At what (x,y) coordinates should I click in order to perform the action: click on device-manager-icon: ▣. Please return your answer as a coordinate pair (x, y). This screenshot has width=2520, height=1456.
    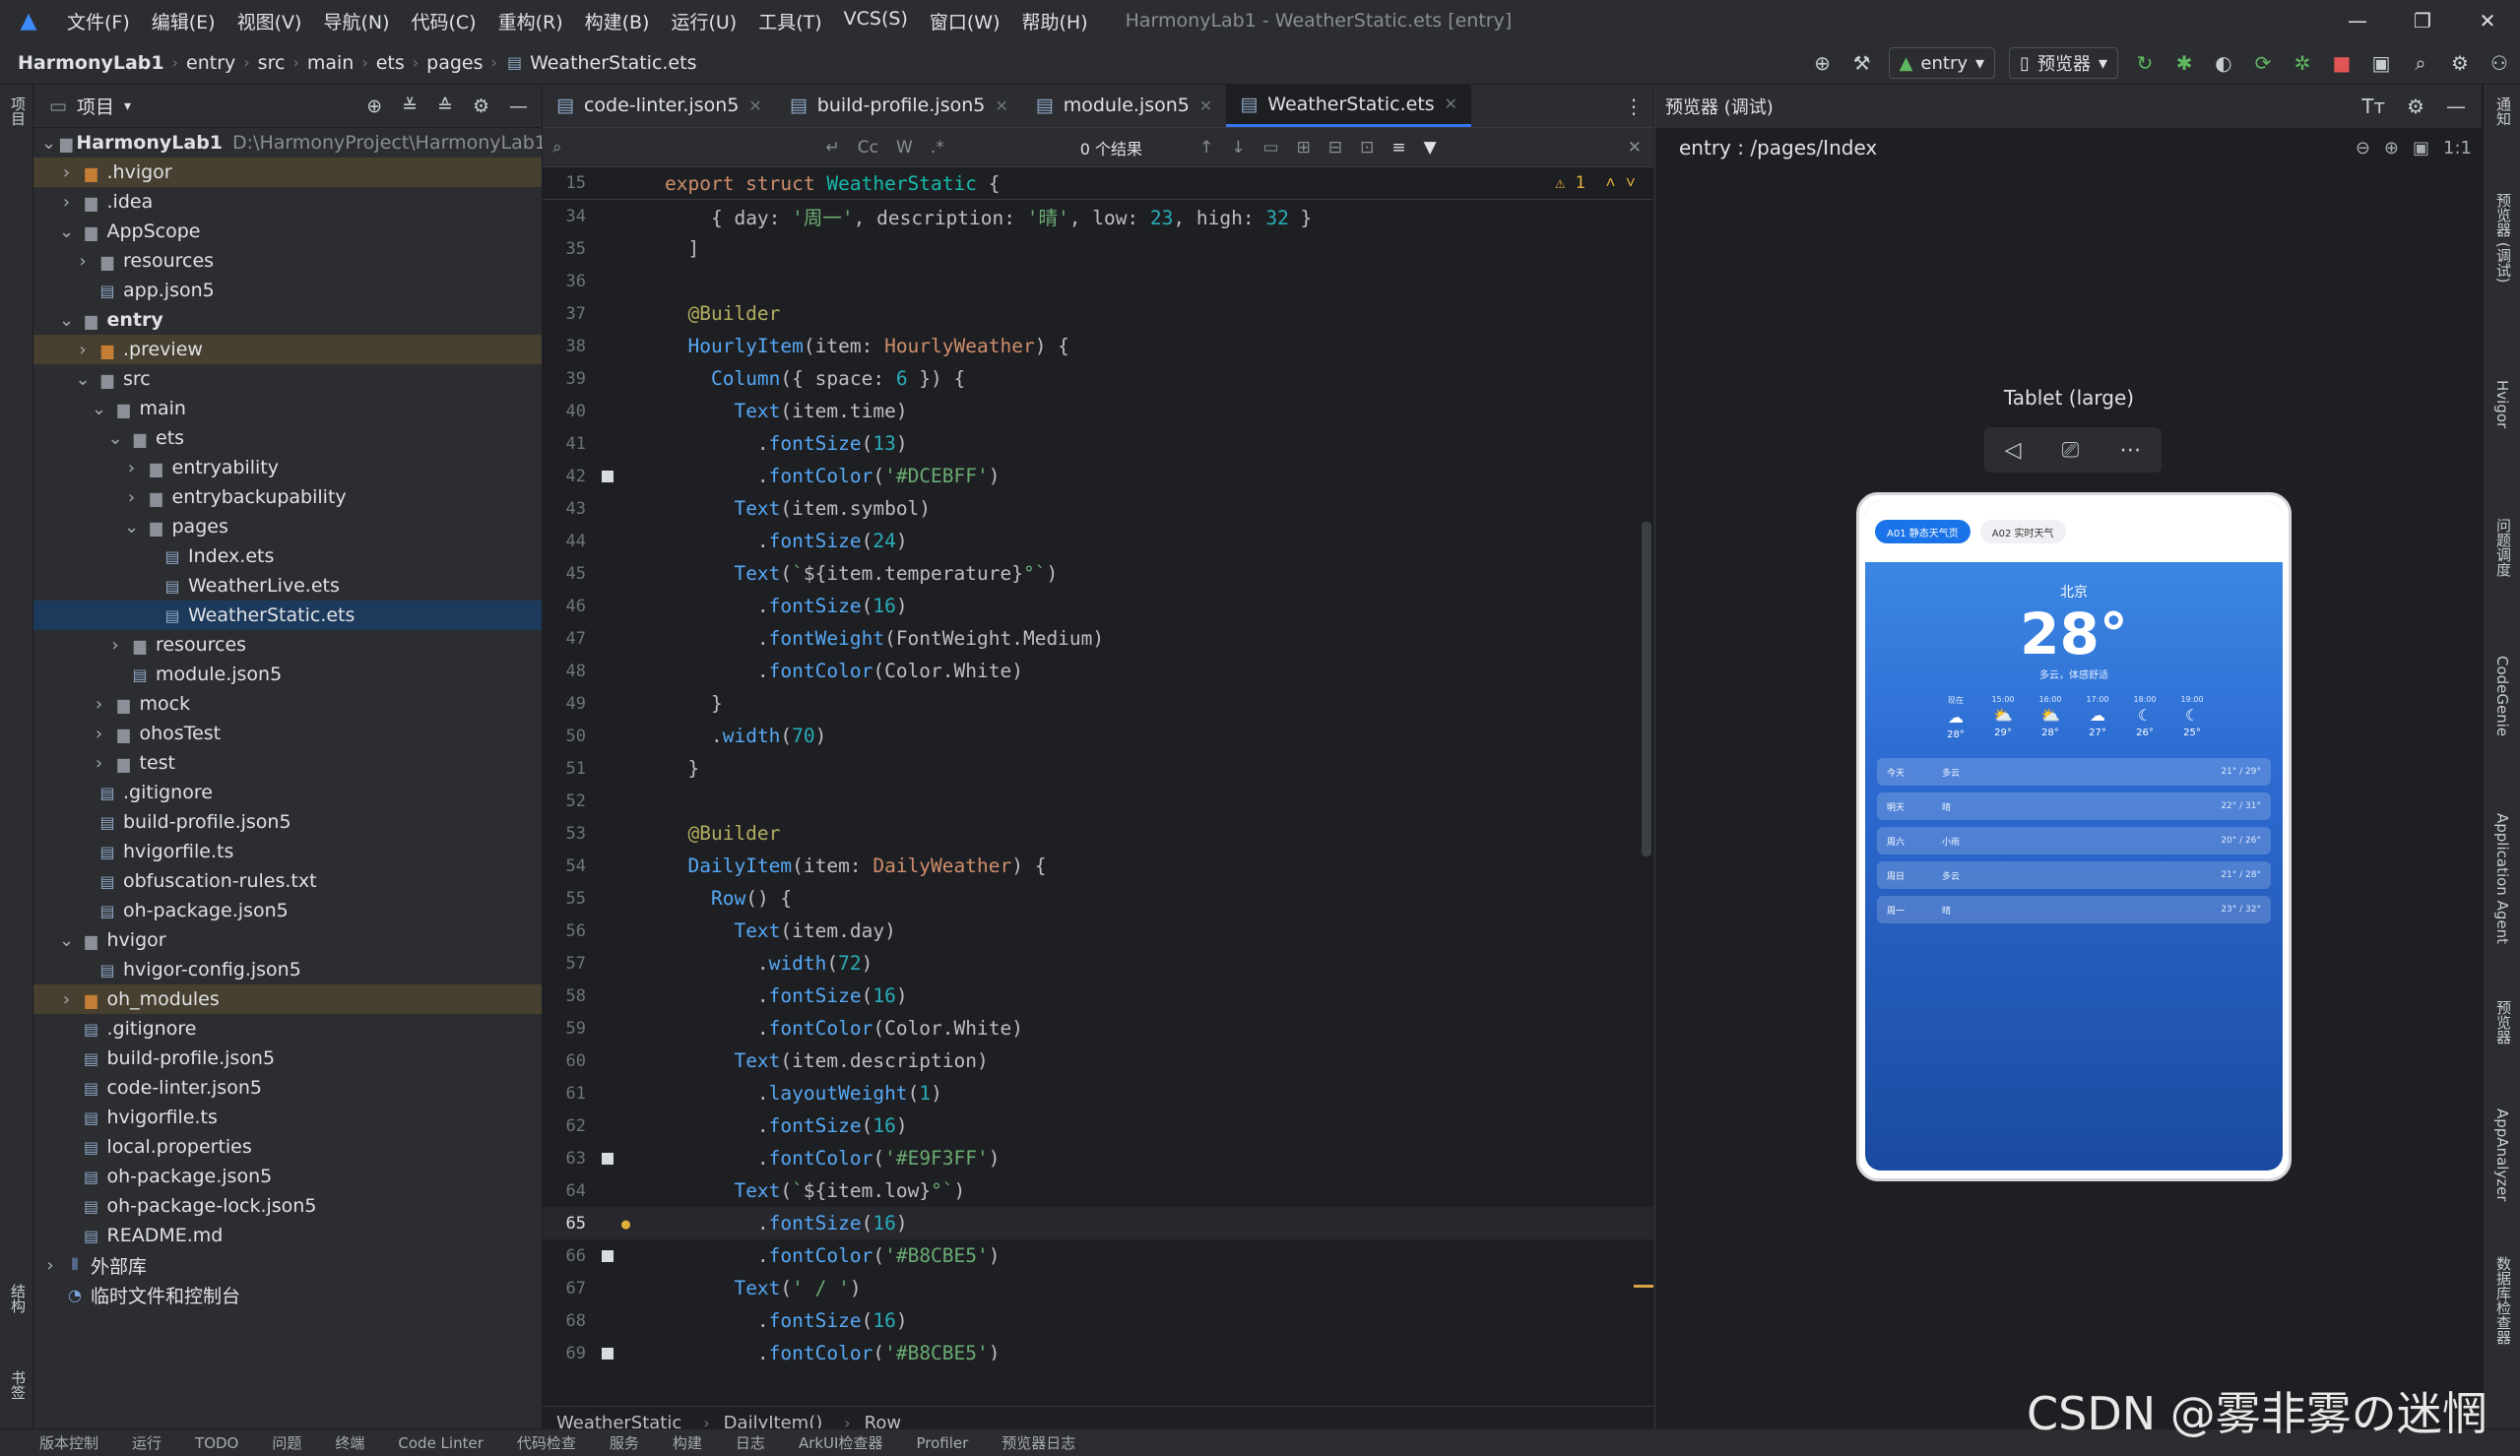
    Looking at the image, I should click on (2381, 63).